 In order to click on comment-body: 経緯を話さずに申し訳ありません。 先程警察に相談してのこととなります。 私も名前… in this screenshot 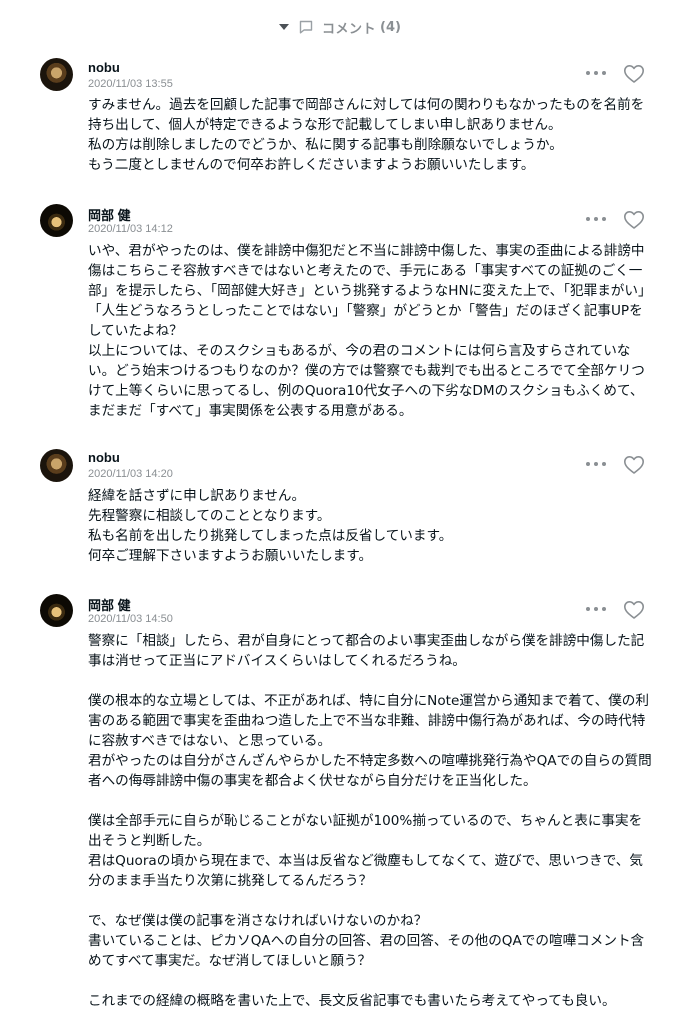, I will do `click(270, 526)`.